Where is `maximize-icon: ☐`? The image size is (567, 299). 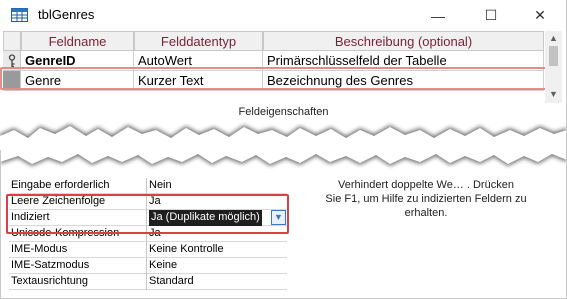
maximize-icon: ☐ is located at coordinates (491, 15).